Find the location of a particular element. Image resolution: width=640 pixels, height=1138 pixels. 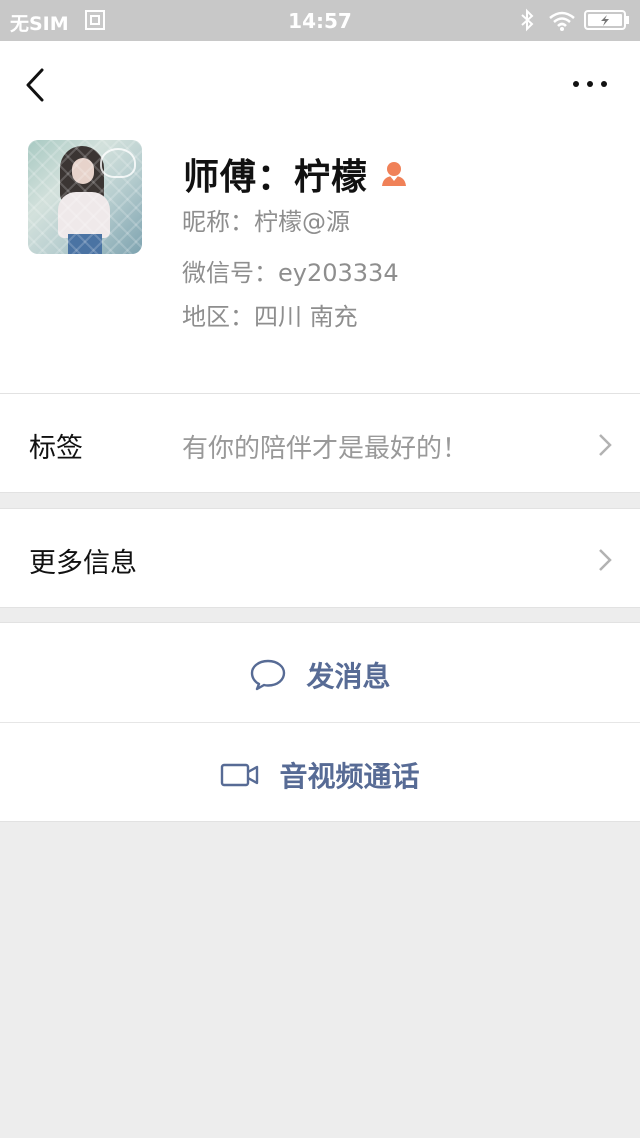

wechat-id-line: 微信号：ey203334 is located at coordinates (290, 273).